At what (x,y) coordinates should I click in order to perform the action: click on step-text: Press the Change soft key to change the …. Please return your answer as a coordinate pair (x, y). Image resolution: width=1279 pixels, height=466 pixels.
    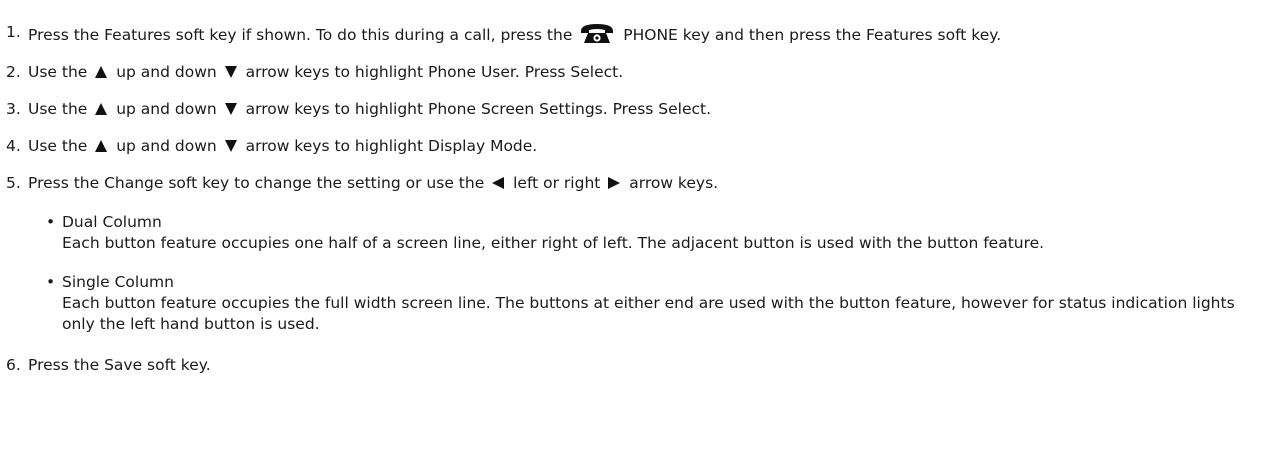
    Looking at the image, I should click on (256, 183).